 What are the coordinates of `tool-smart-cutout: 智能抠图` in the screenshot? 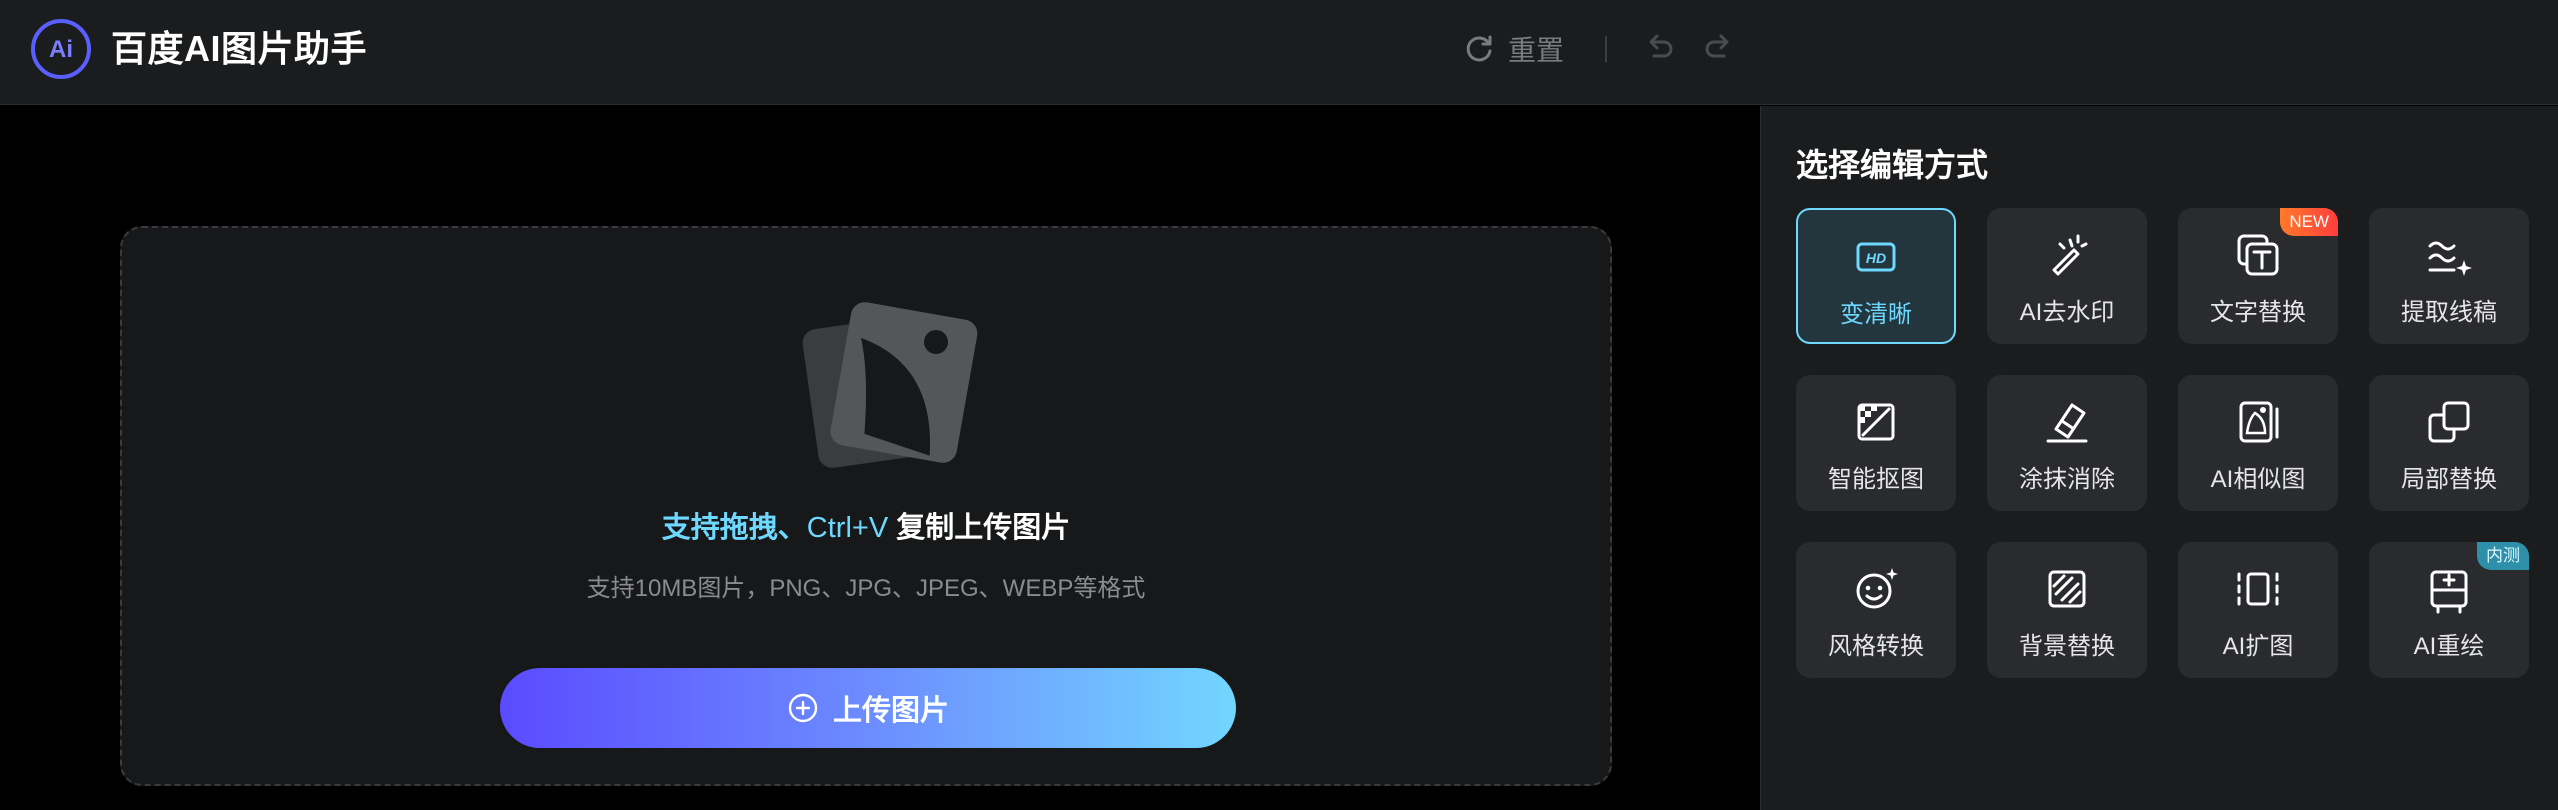 It's located at (1876, 443).